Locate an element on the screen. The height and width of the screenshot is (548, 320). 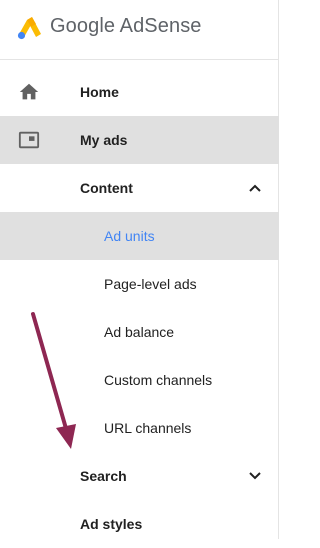
nav-label-content: Content is located at coordinates (106, 188).